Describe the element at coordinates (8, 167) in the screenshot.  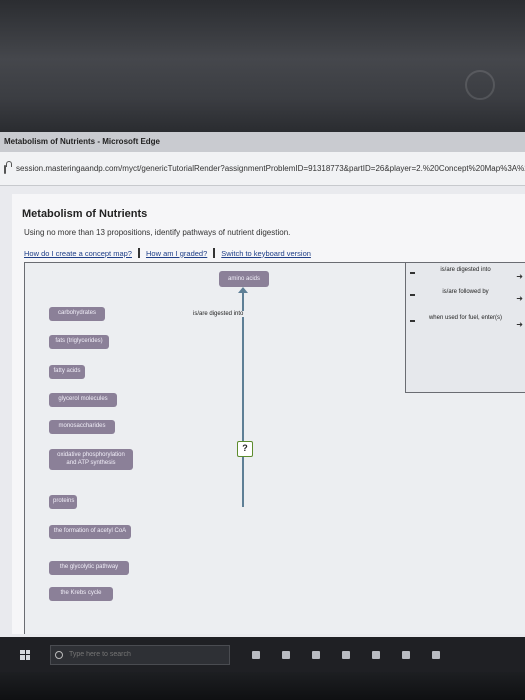
I see `lock-icon` at that location.